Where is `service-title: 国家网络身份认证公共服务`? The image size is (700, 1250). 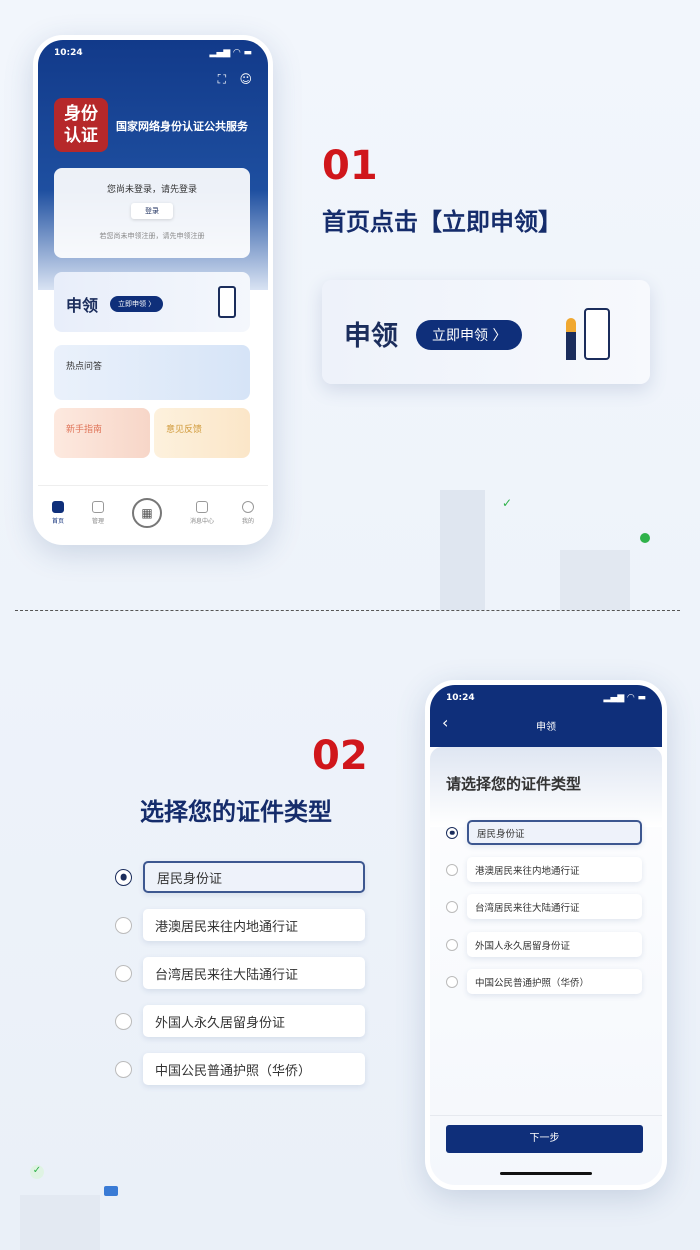
service-title: 国家网络身份认证公共服务 is located at coordinates (182, 126).